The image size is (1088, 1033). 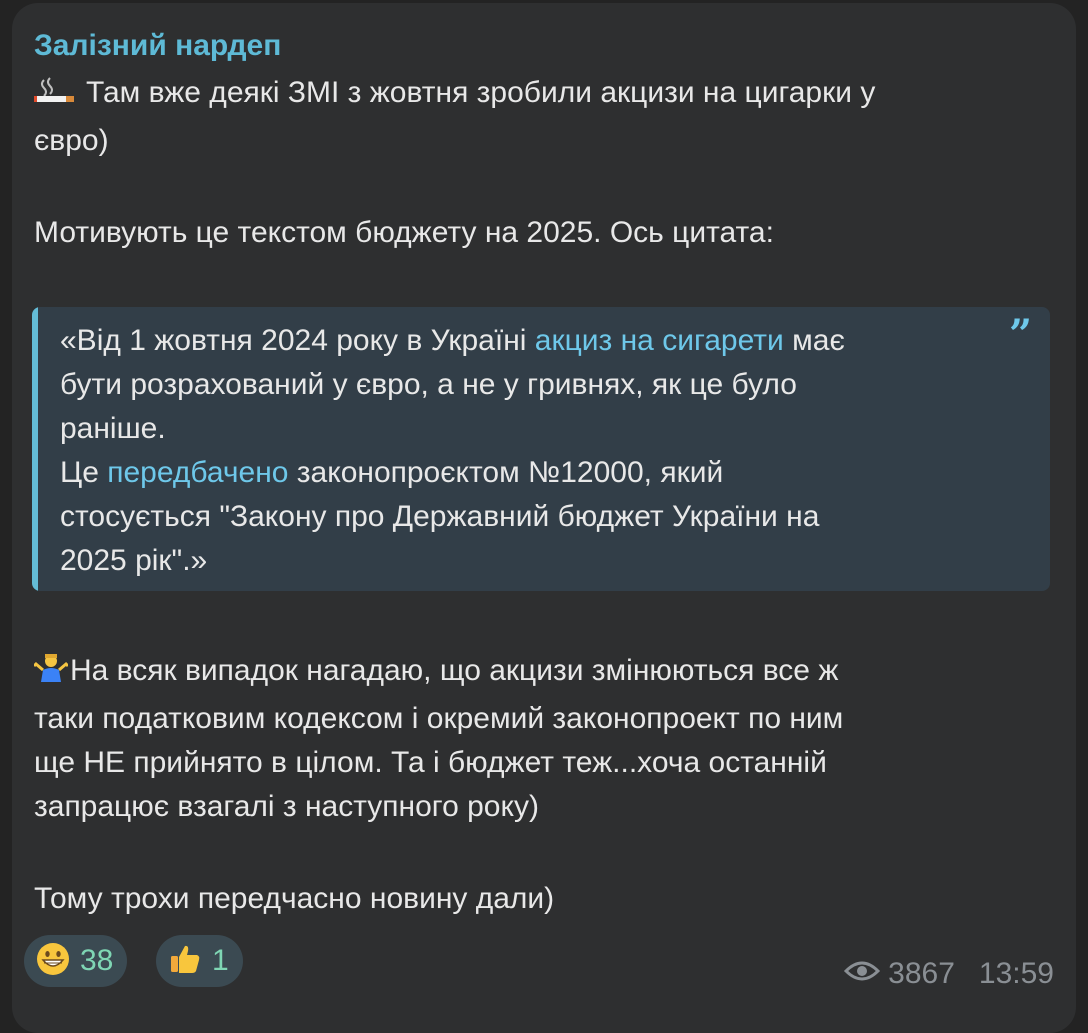 I want to click on message-time: 13:59, so click(x=1016, y=973).